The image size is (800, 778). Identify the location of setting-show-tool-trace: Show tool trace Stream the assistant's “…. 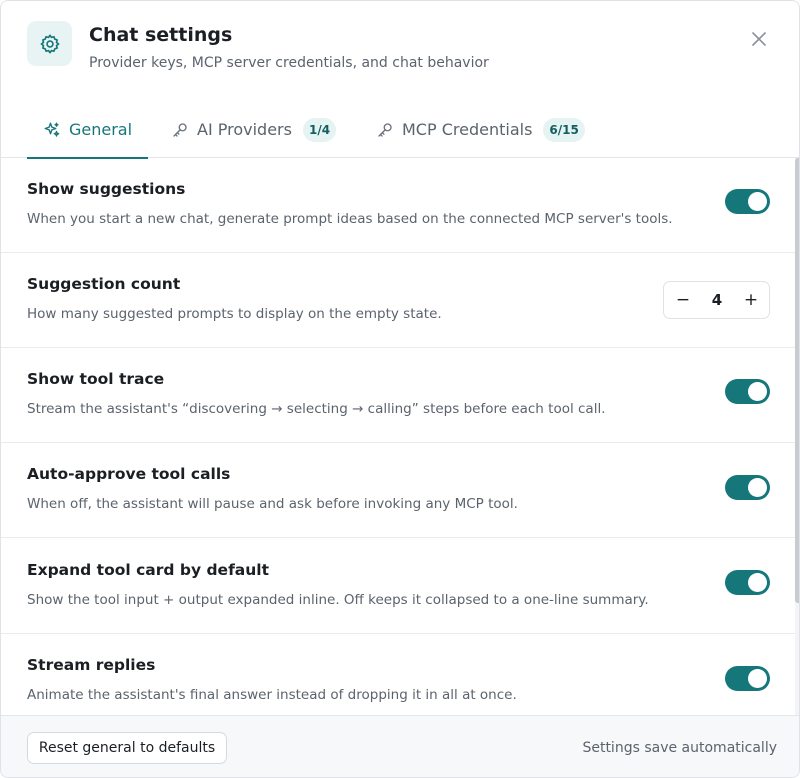
(398, 395).